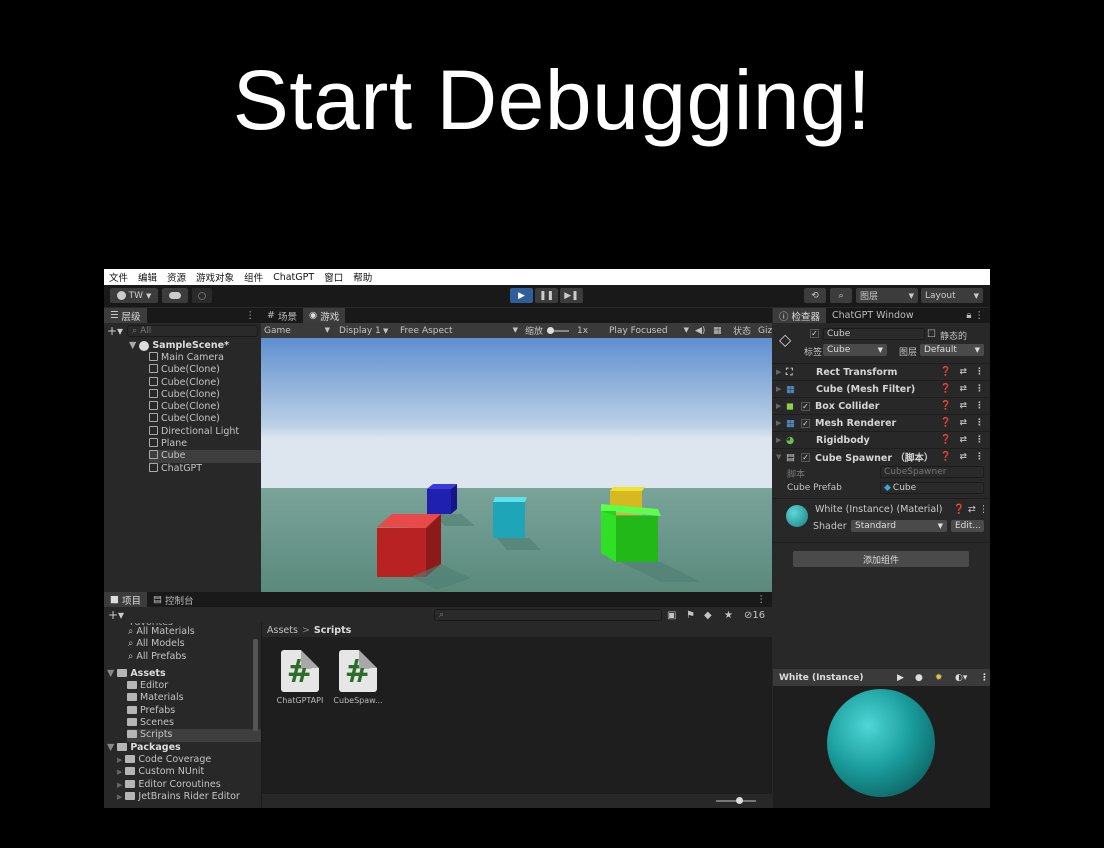 The image size is (1104, 848). Describe the element at coordinates (175, 295) in the screenshot. I see `cloud-button` at that location.